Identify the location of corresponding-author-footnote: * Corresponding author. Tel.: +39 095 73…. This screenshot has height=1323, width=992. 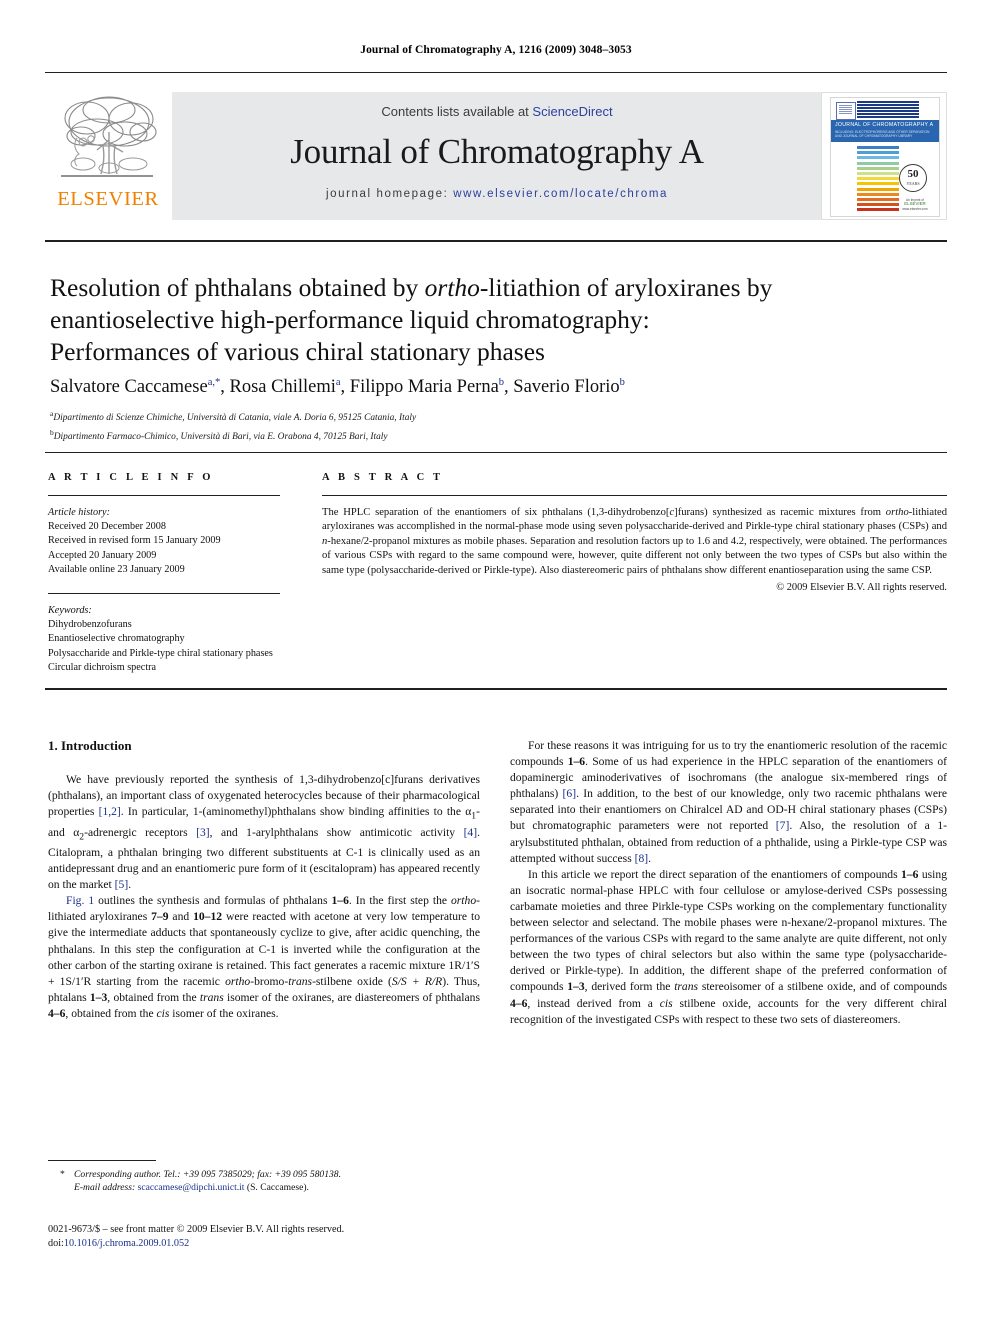
(264, 1181).